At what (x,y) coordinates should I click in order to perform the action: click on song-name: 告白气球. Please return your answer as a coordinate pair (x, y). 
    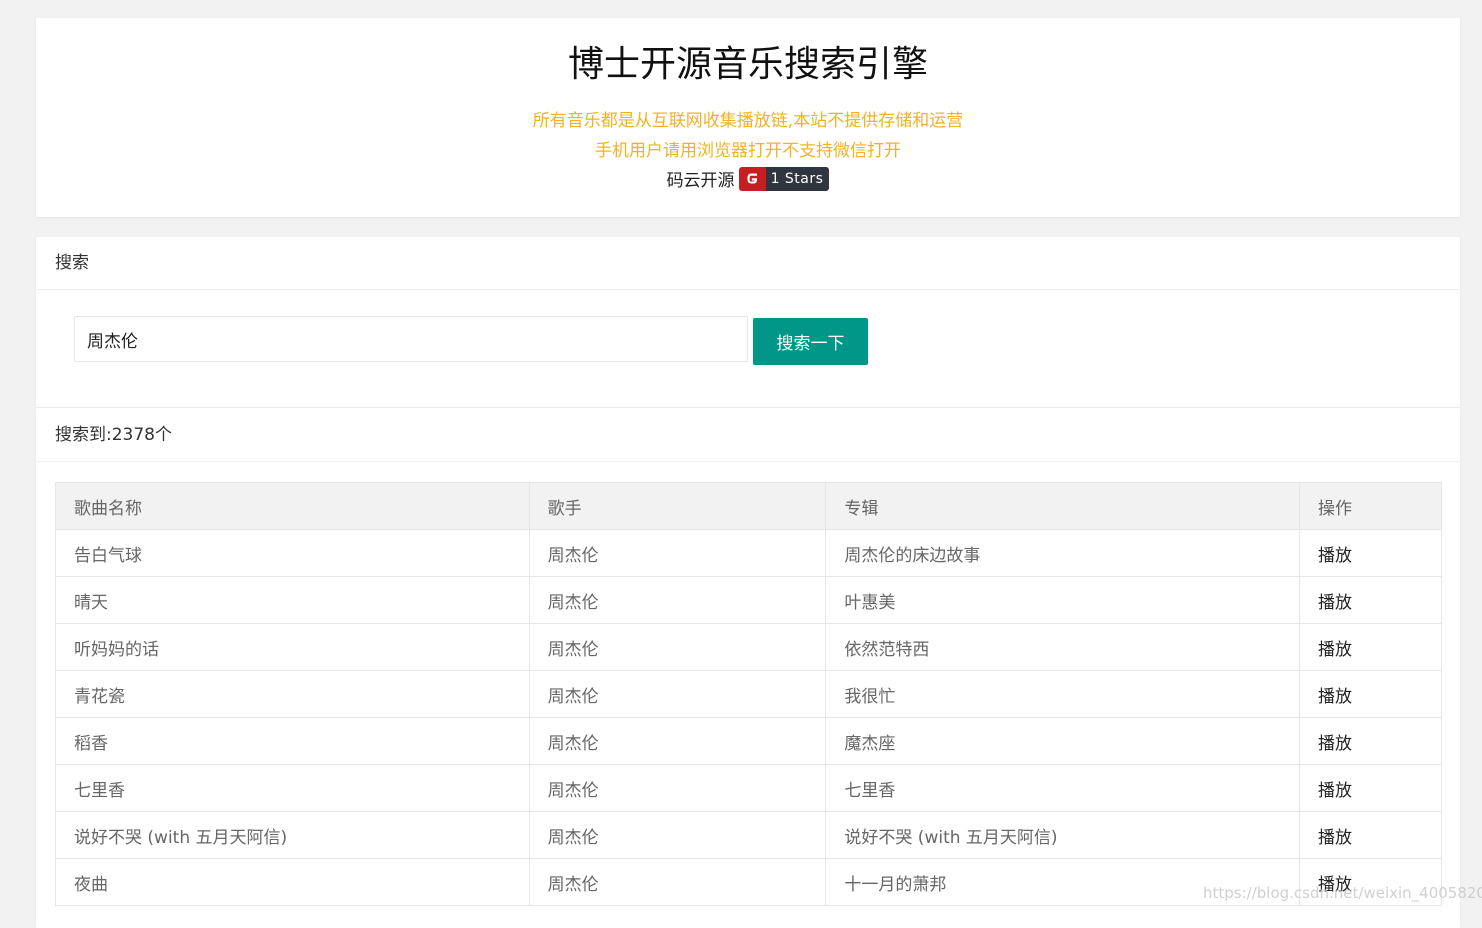
    Looking at the image, I should click on (292, 553).